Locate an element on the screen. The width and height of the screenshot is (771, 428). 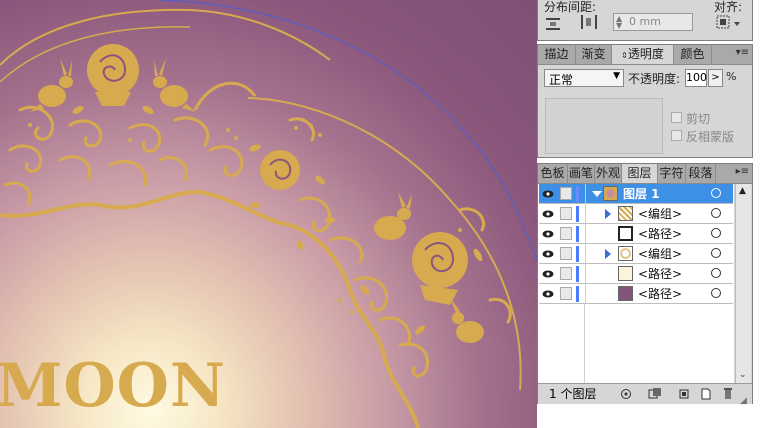
spacing-stepper-icon: ▲ ▼ is located at coordinates (619, 22).